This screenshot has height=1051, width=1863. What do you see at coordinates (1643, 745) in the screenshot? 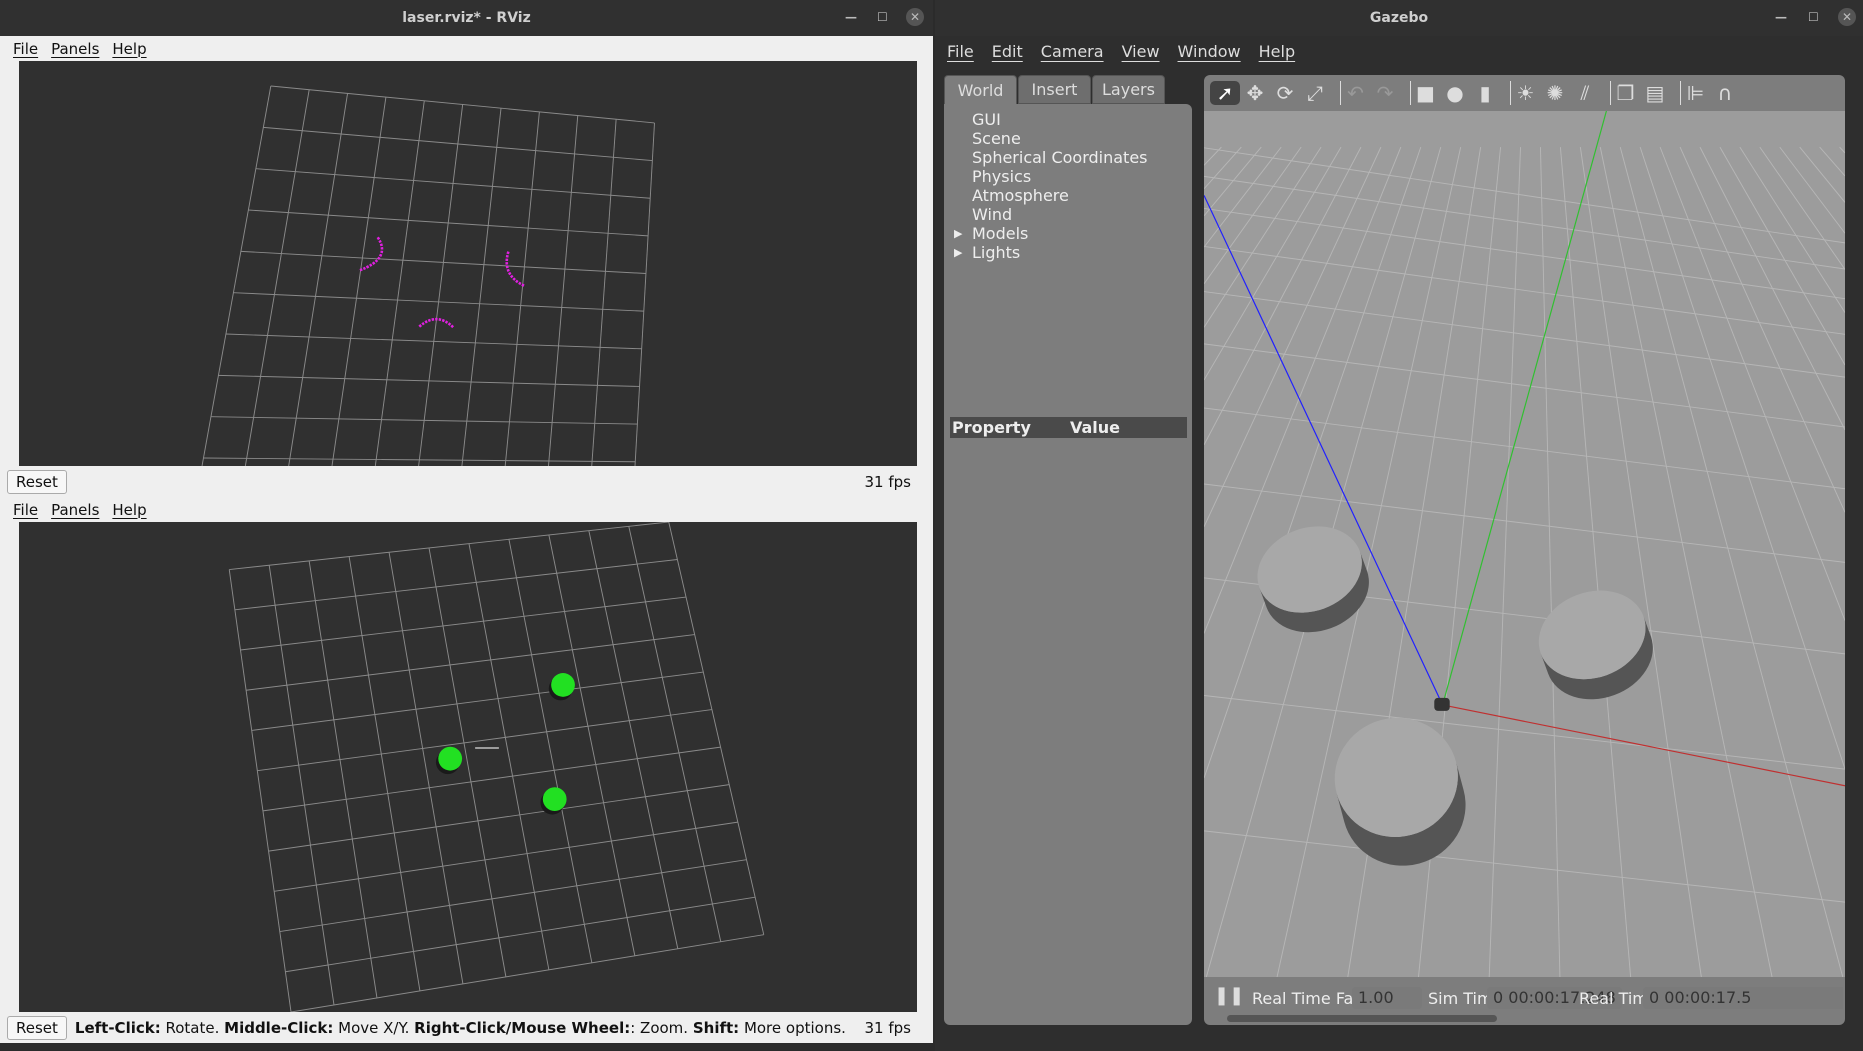
I see `x-axis-line` at bounding box center [1643, 745].